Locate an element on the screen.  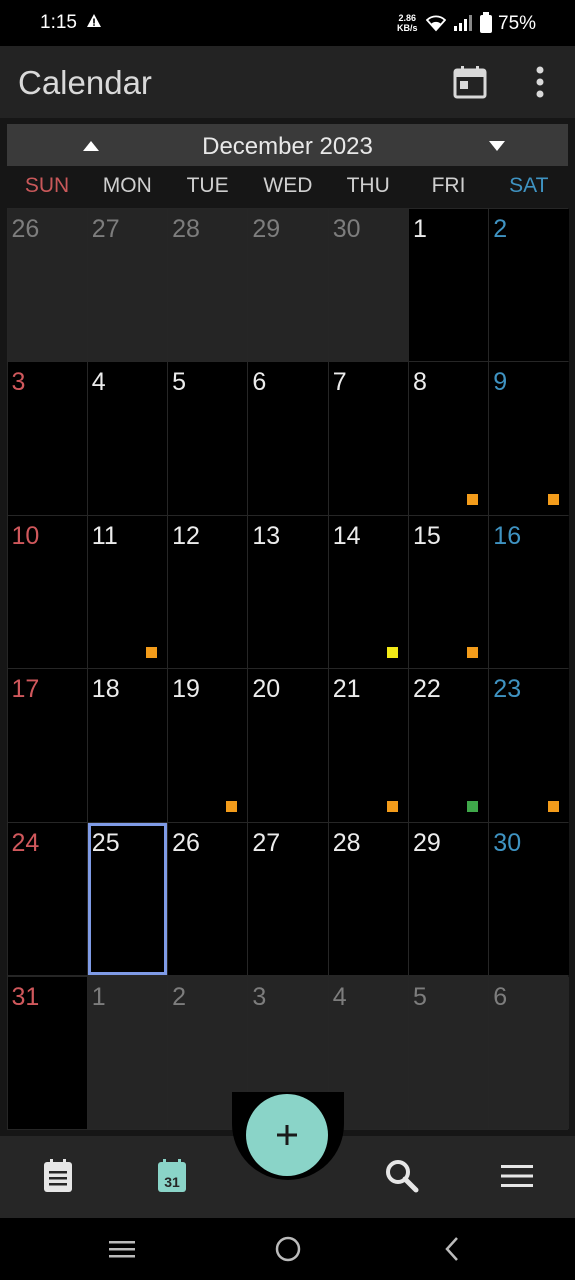
weekday-sat: SAT is located at coordinates (529, 185).